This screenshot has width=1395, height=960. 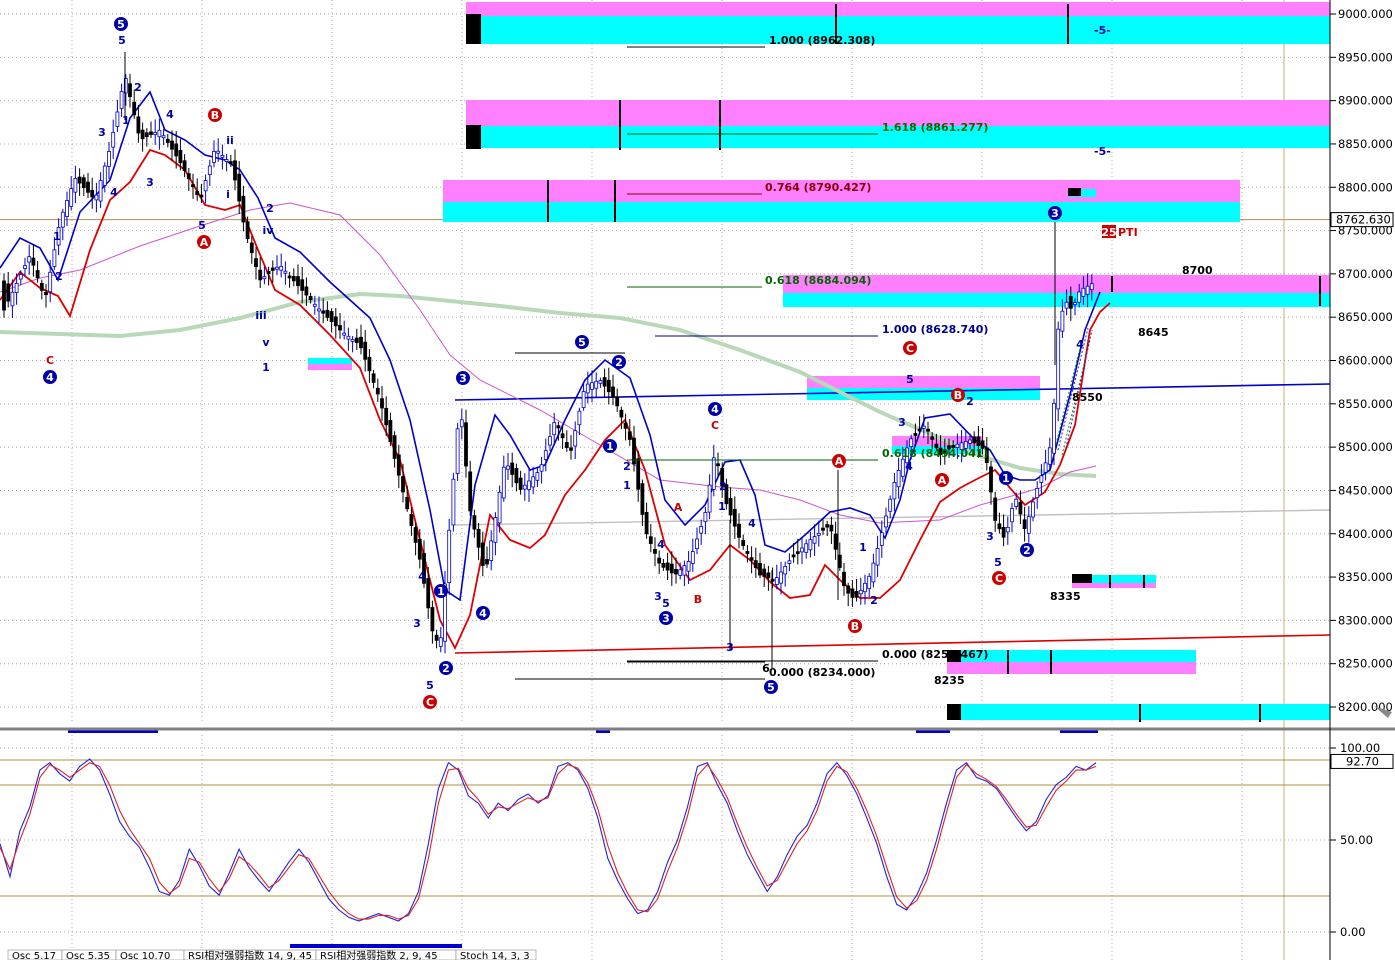 I want to click on wave-label: 2, so click(x=619, y=362).